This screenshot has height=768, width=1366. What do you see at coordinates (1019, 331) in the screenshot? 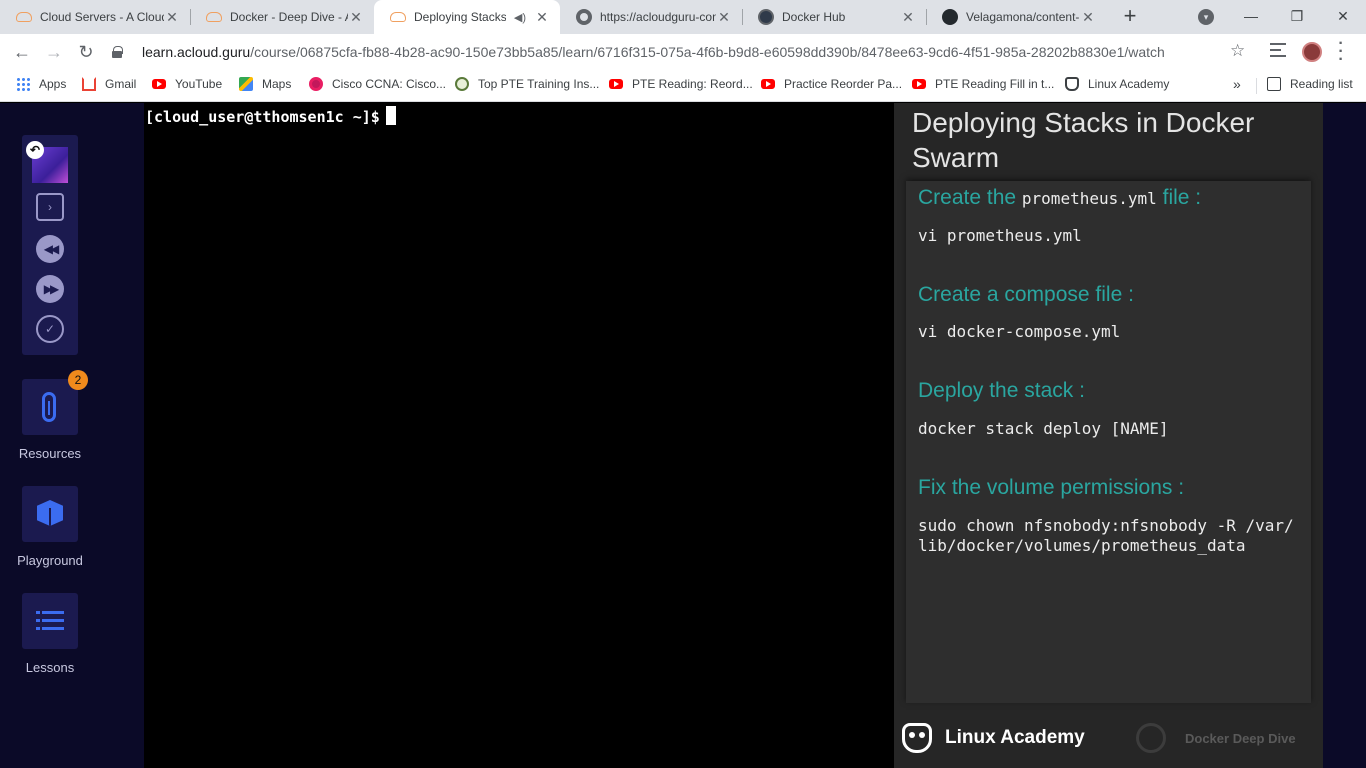
I see `step-command: vi docker-compose.yml` at bounding box center [1019, 331].